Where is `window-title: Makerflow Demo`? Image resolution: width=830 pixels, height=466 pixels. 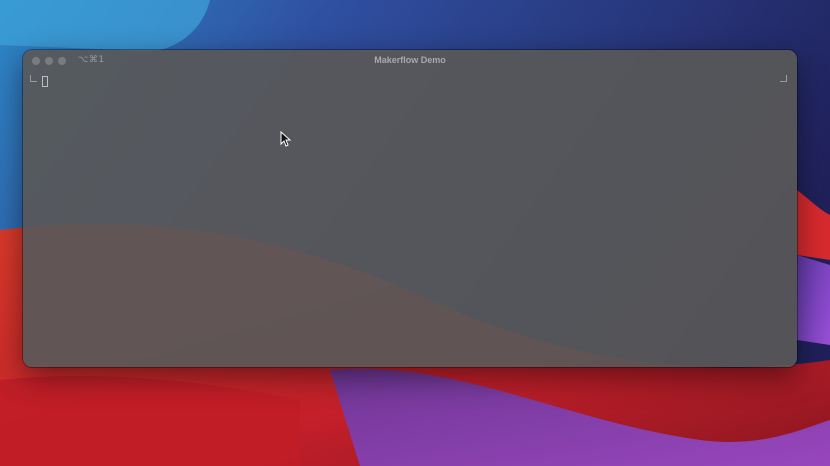 window-title: Makerflow Demo is located at coordinates (410, 60).